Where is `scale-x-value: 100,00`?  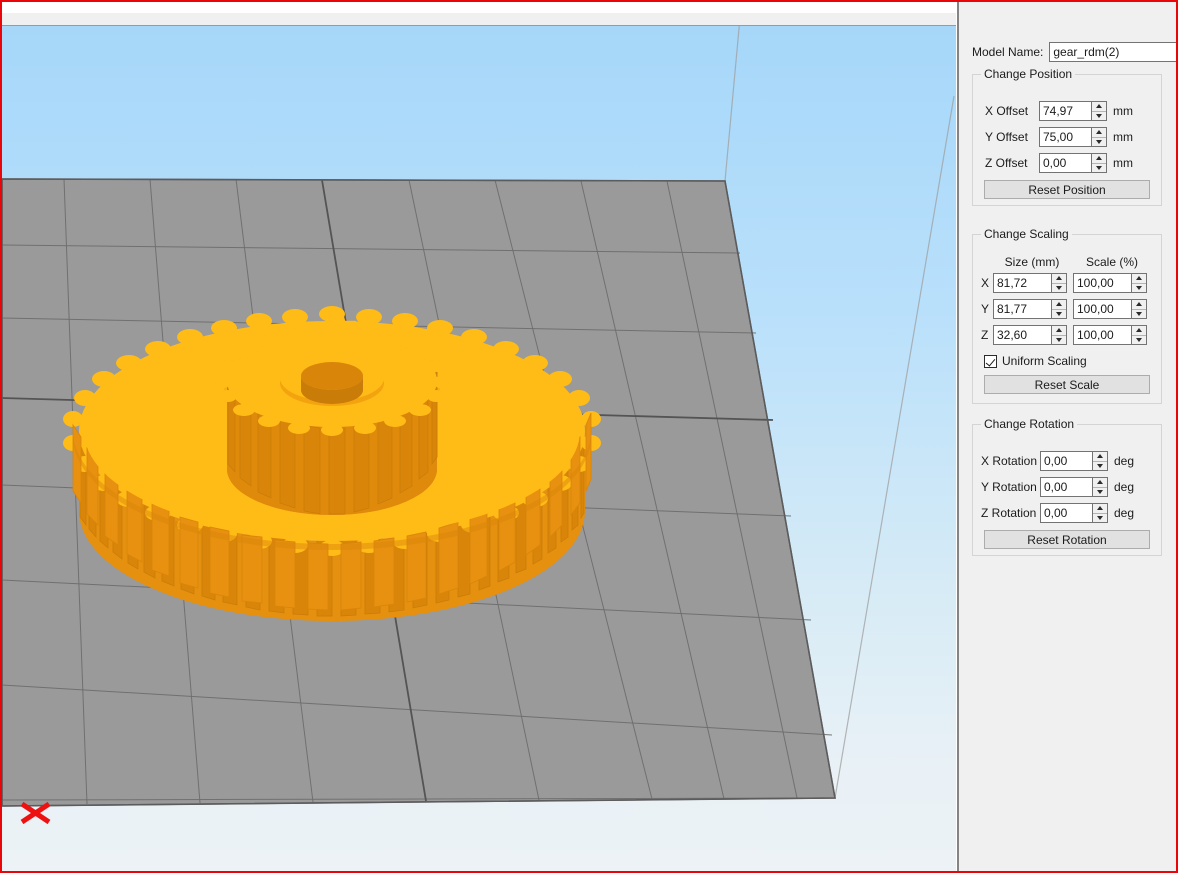
scale-x-value: 100,00 is located at coordinates (1102, 283).